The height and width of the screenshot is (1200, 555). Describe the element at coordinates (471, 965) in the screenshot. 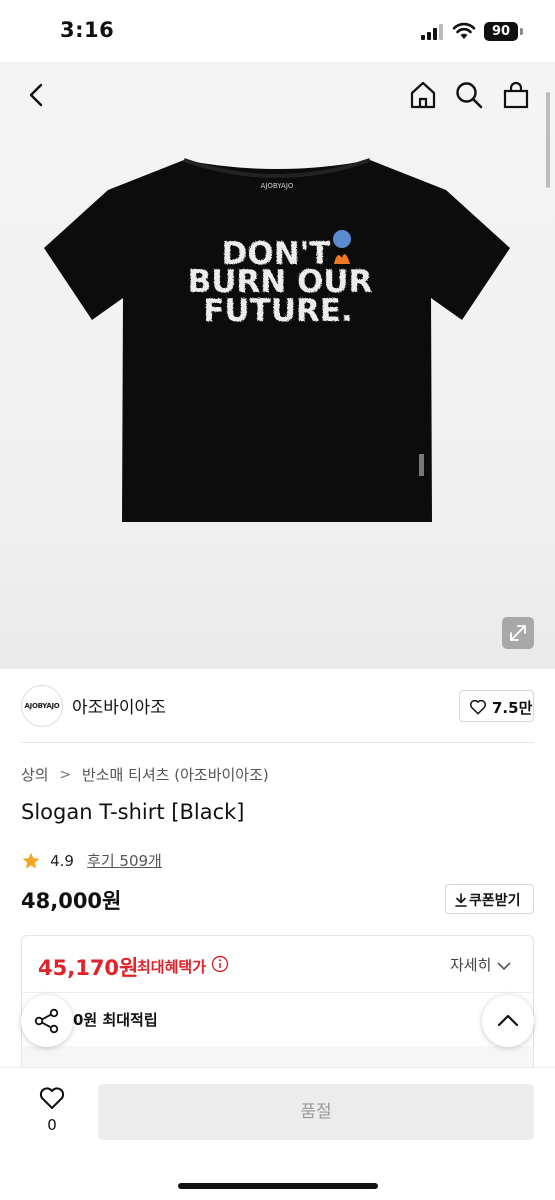

I see `detail-label: 자세히` at that location.